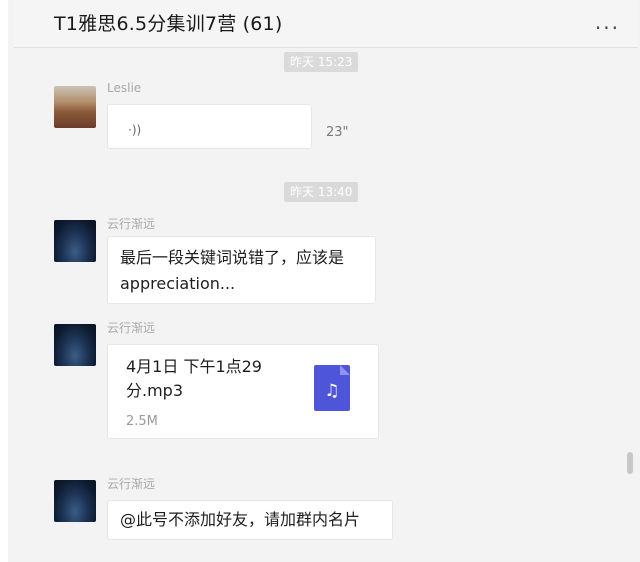 The height and width of the screenshot is (562, 640). Describe the element at coordinates (321, 62) in the screenshot. I see `time-separator: 昨天 15:23` at that location.